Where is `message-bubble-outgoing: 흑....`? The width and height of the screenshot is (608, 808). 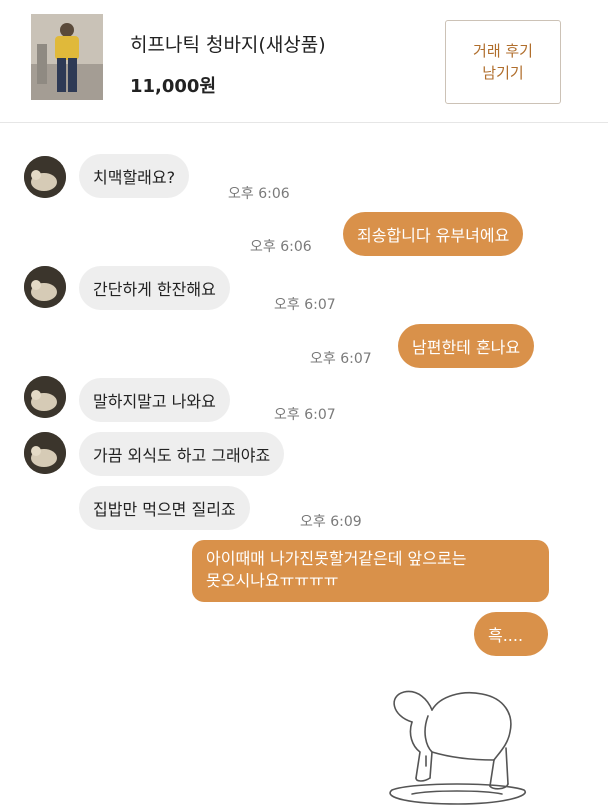
message-bubble-outgoing: 흑.... is located at coordinates (511, 634).